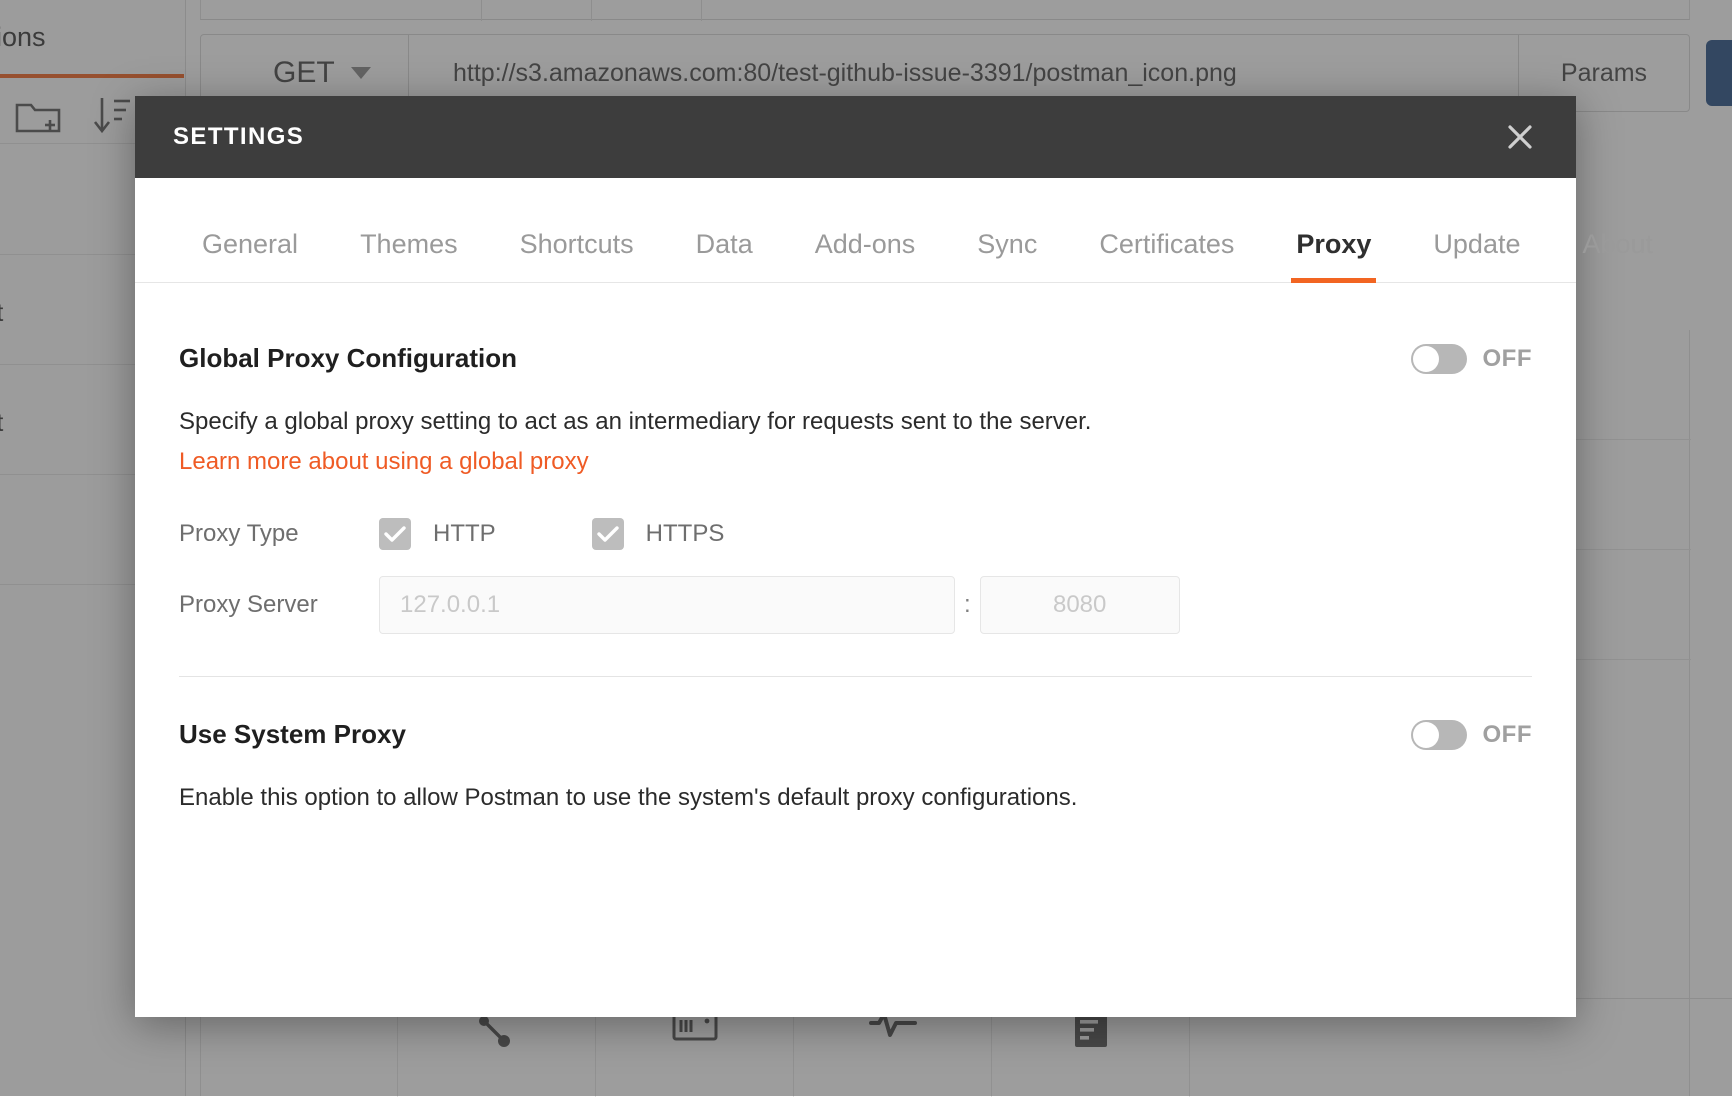 The height and width of the screenshot is (1097, 1732). What do you see at coordinates (464, 534) in the screenshot?
I see `proxy-type-http-label: HTTP` at bounding box center [464, 534].